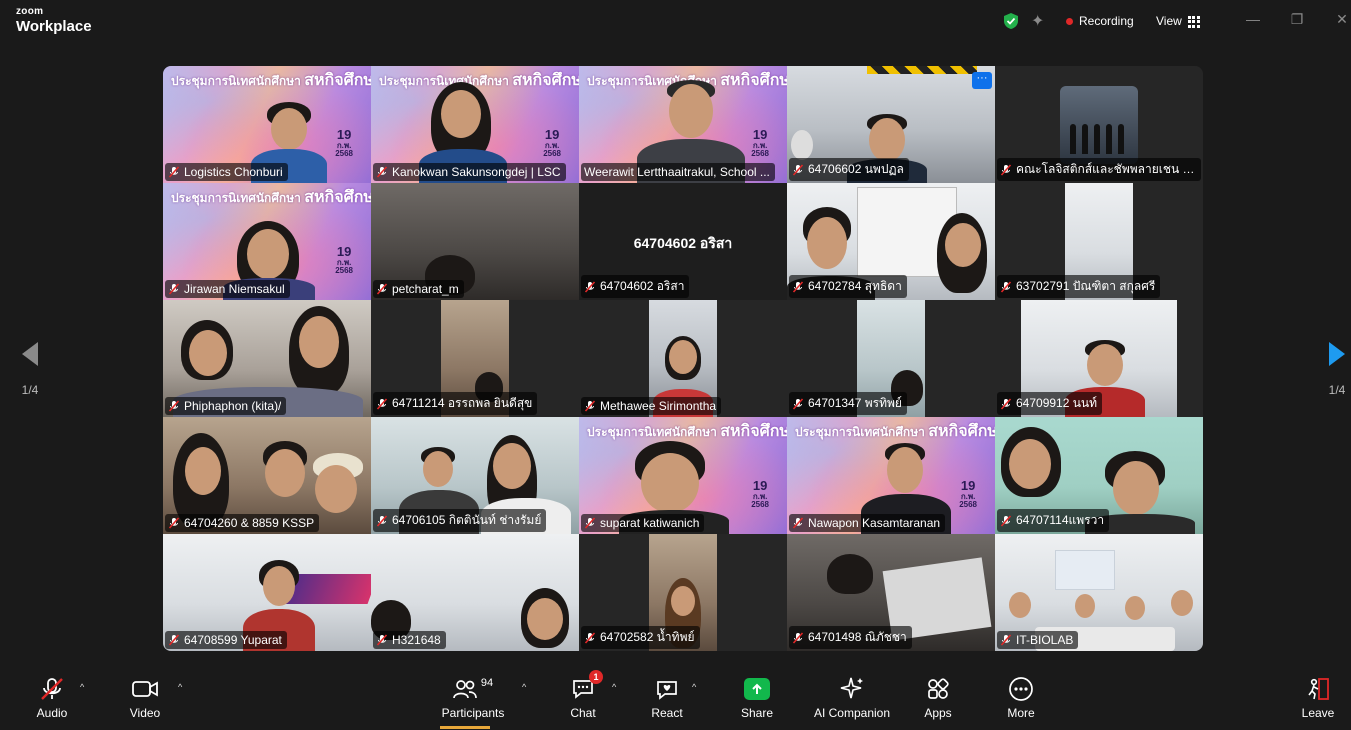 The width and height of the screenshot is (1351, 730). Describe the element at coordinates (757, 698) in the screenshot. I see `share-button: Share` at that location.